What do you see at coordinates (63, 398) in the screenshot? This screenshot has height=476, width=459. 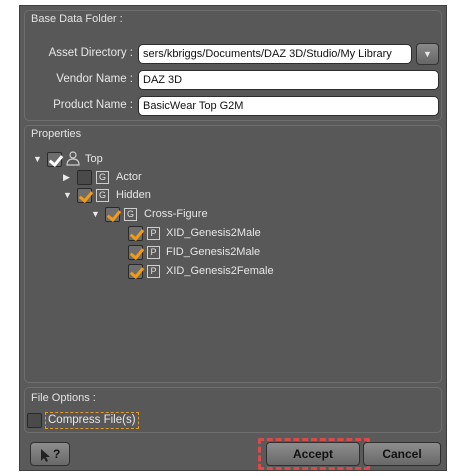 I see `file-options-title: File Options :` at bounding box center [63, 398].